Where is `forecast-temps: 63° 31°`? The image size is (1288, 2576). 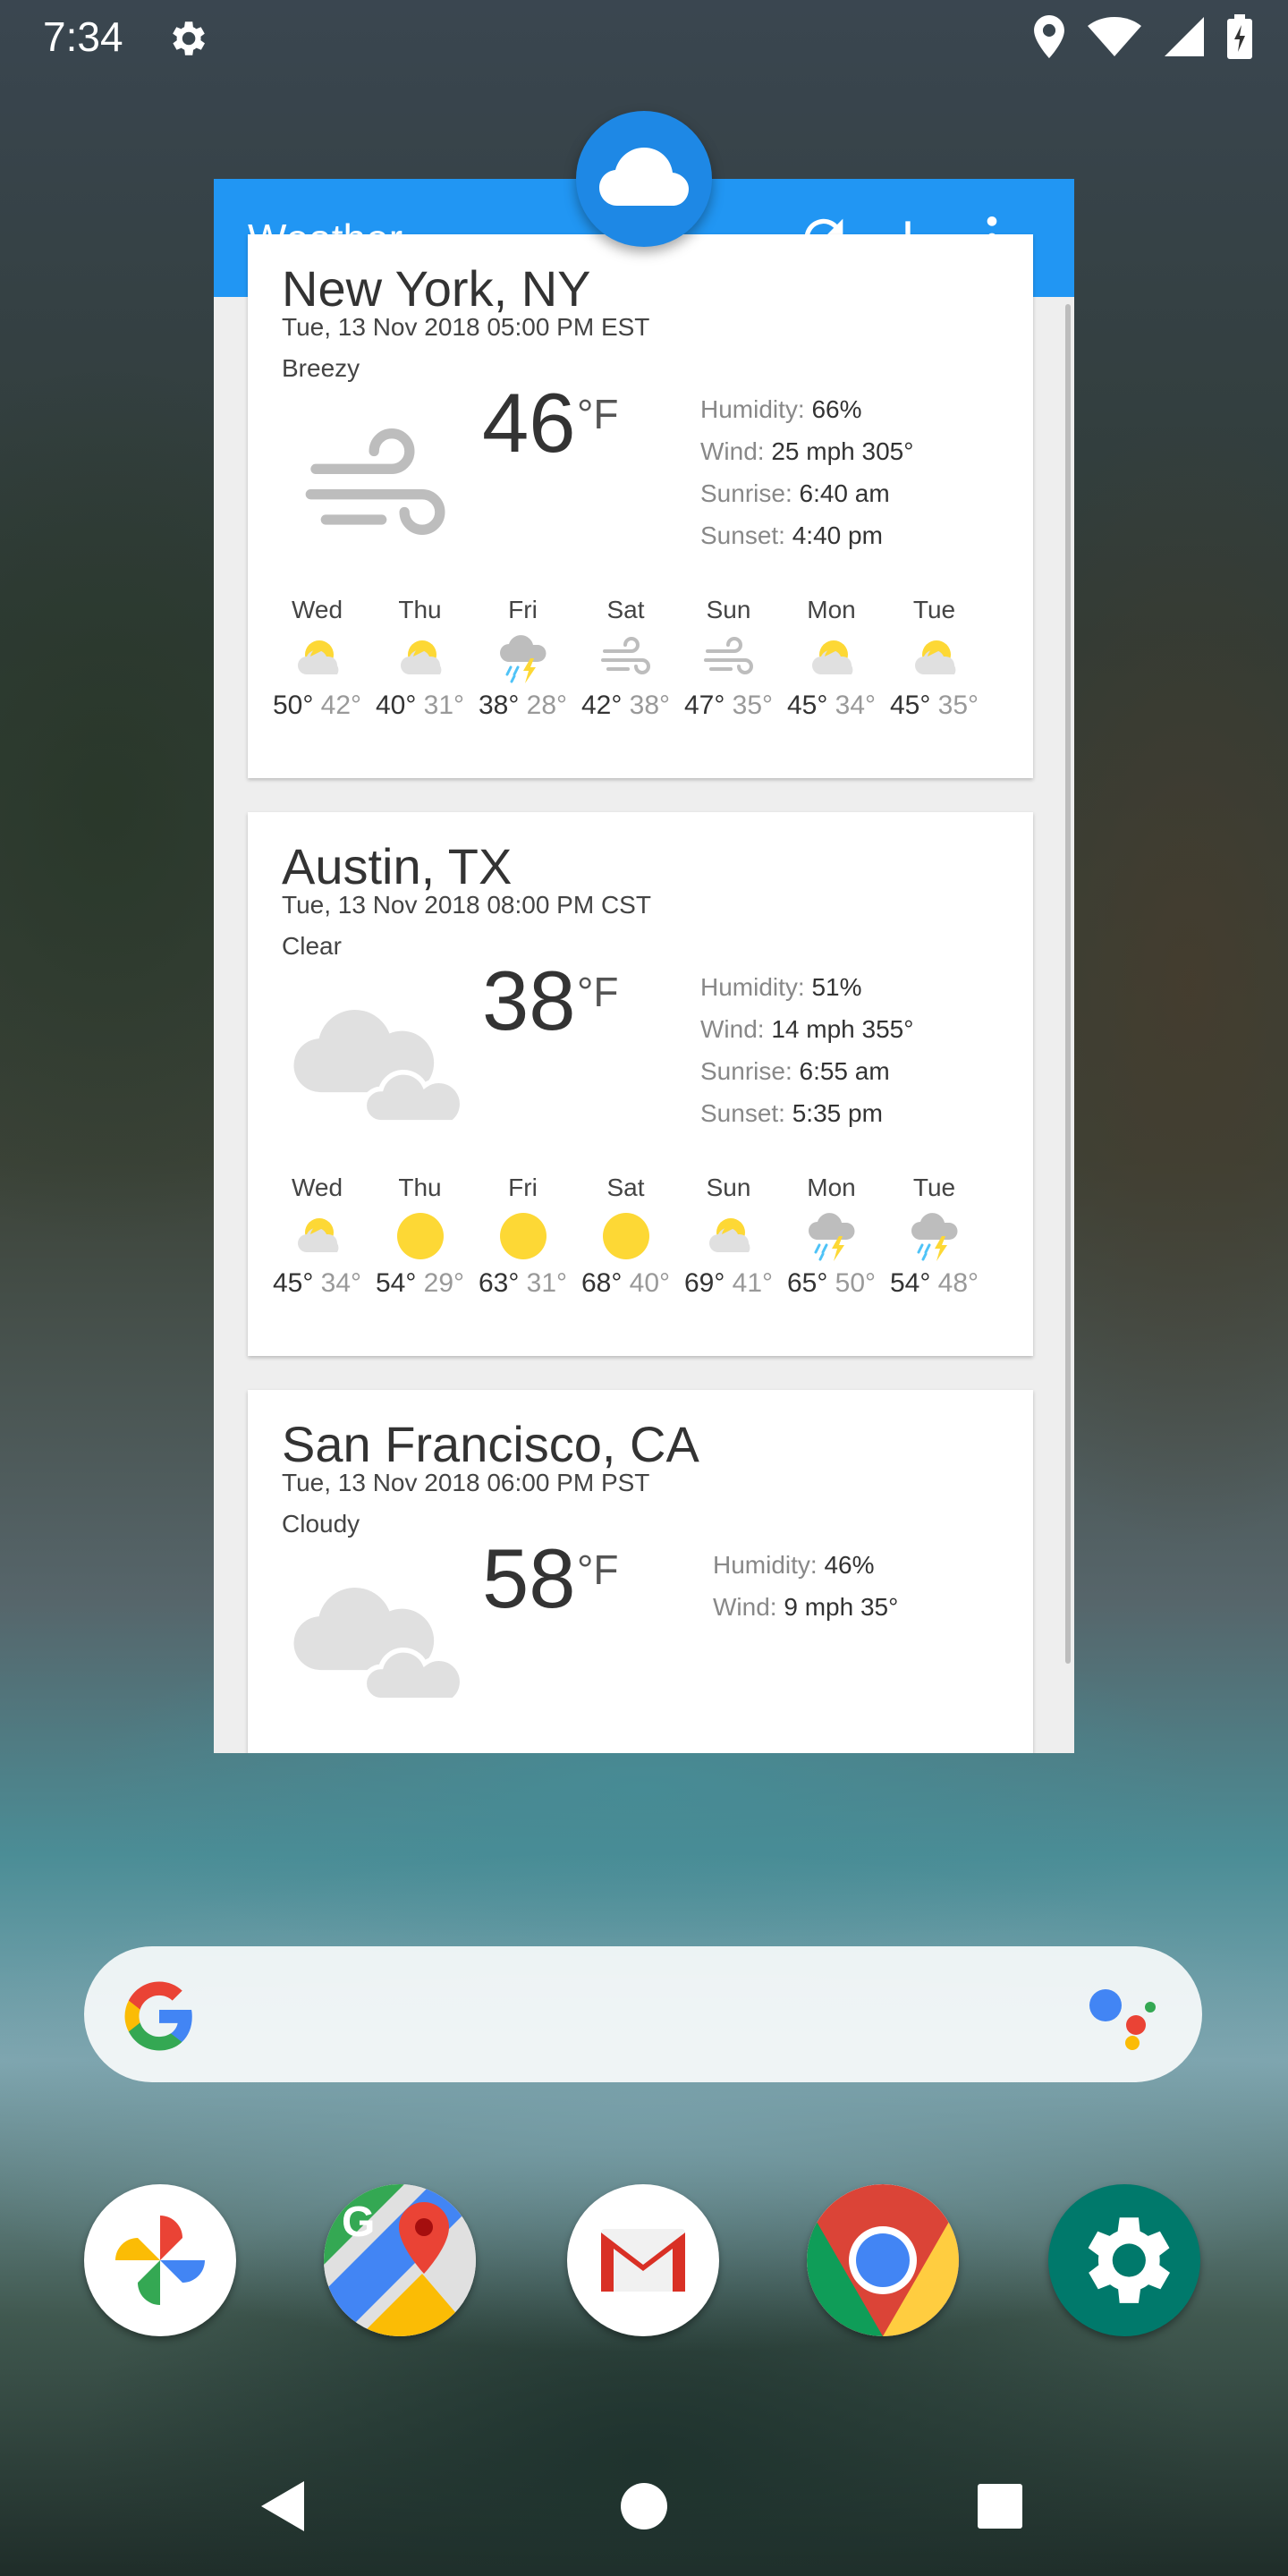
forecast-temps: 63° 31° is located at coordinates (523, 1283).